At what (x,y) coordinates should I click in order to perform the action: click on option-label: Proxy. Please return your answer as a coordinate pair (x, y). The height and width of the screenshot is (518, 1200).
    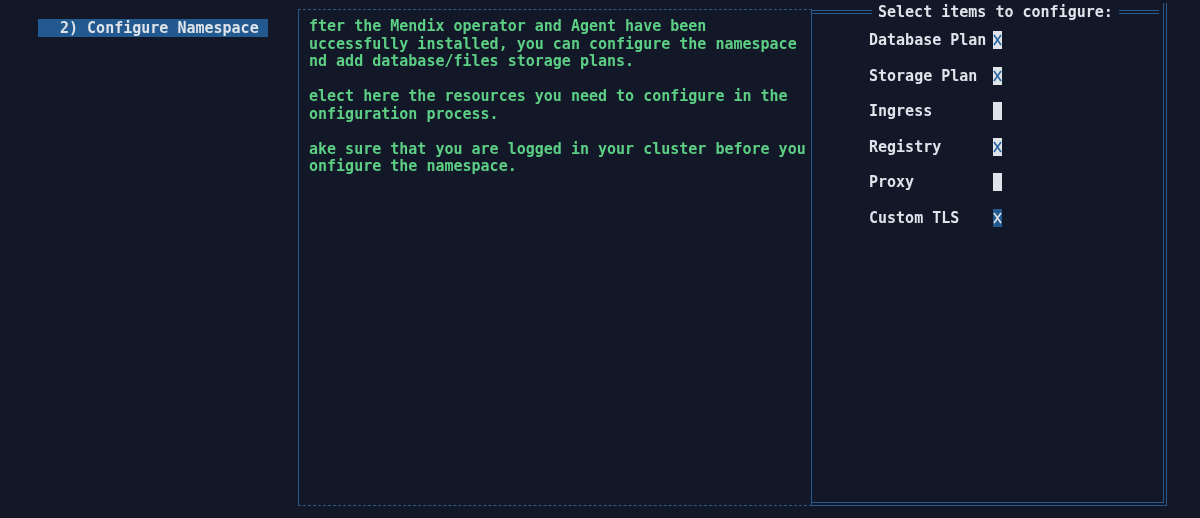
    Looking at the image, I should click on (892, 182).